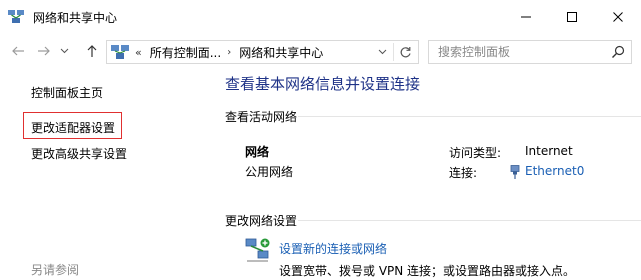 This screenshot has height=280, width=641. I want to click on forward-button, so click(44, 51).